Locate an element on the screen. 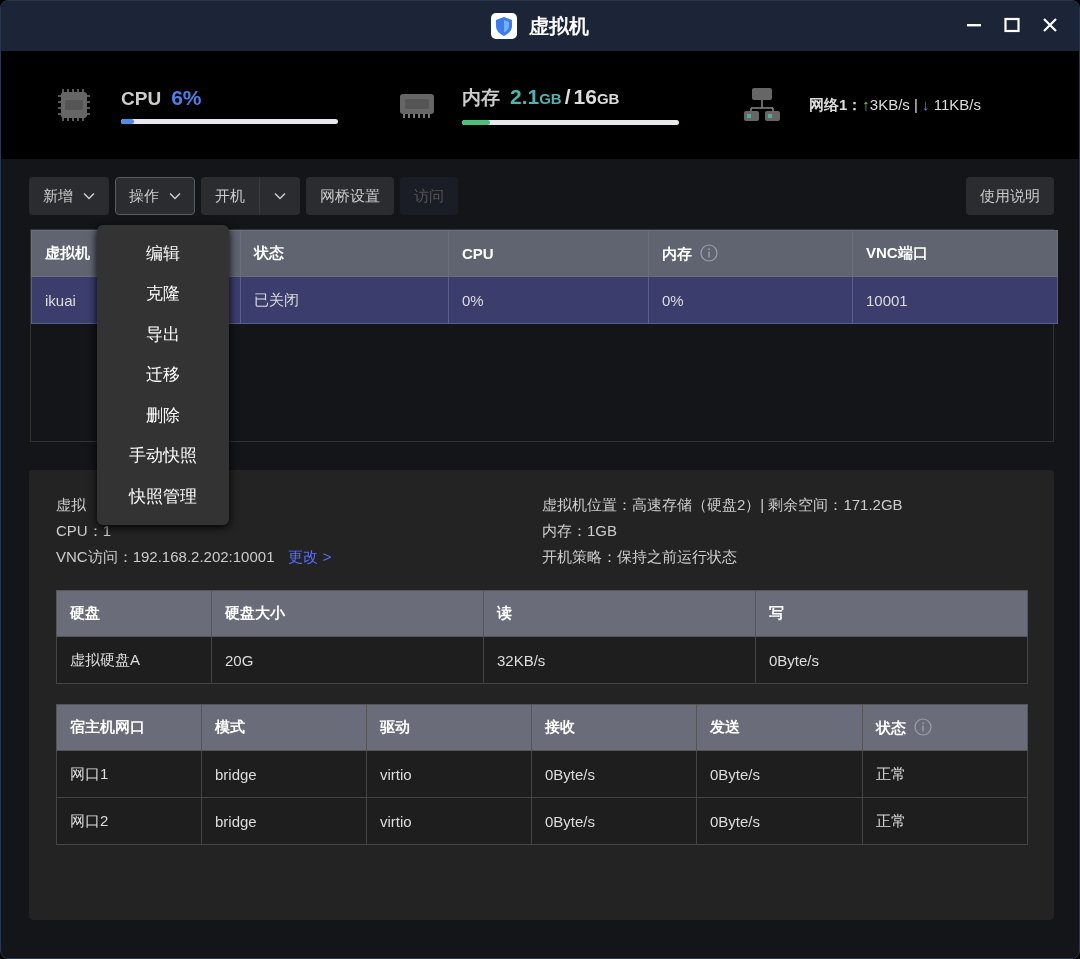  detail-text: CPU：1 is located at coordinates (83, 530).